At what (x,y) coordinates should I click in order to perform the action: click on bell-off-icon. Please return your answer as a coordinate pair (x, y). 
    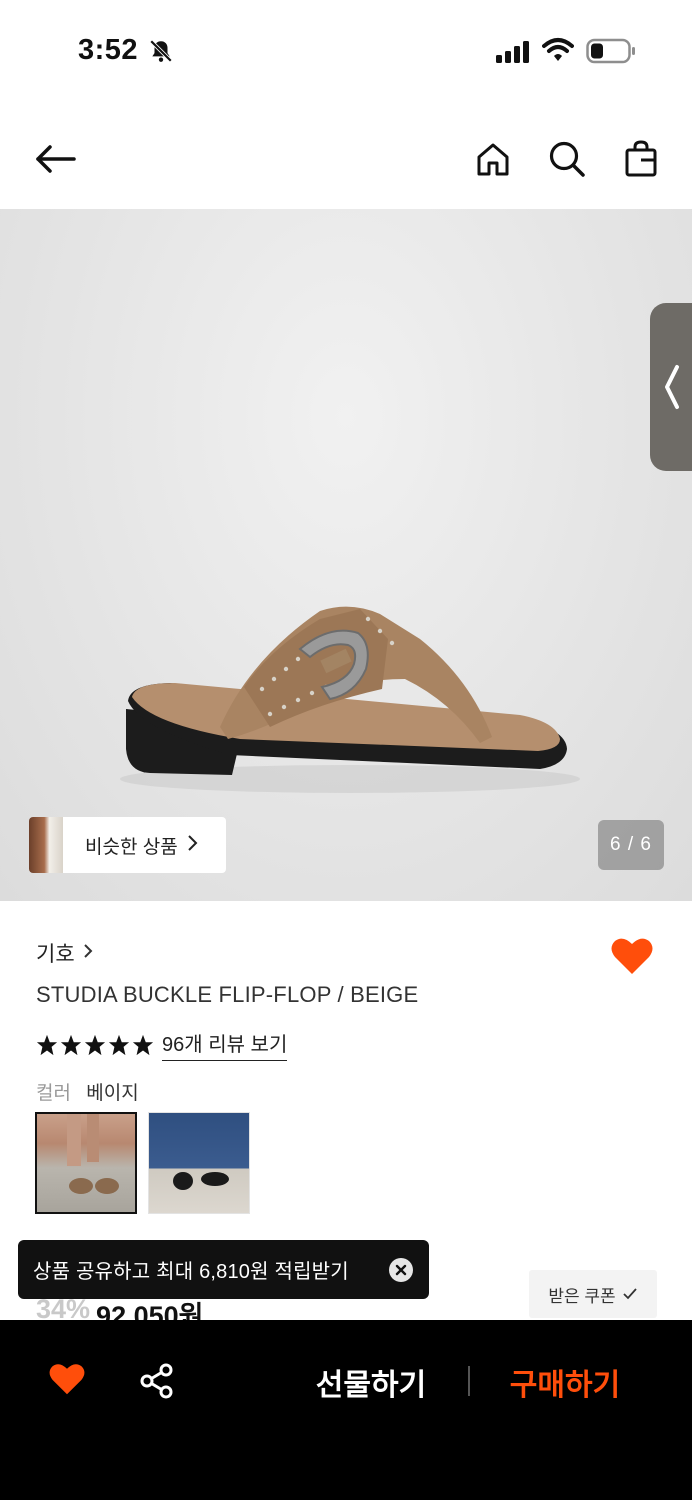
    Looking at the image, I should click on (161, 53).